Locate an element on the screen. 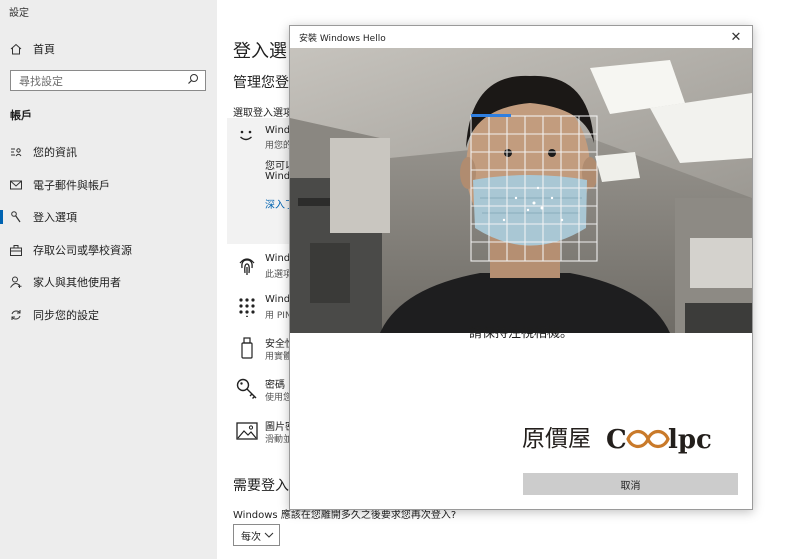 The height and width of the screenshot is (559, 800). nav-item-work-school: 存取公司或學校資源 is located at coordinates (108, 250).